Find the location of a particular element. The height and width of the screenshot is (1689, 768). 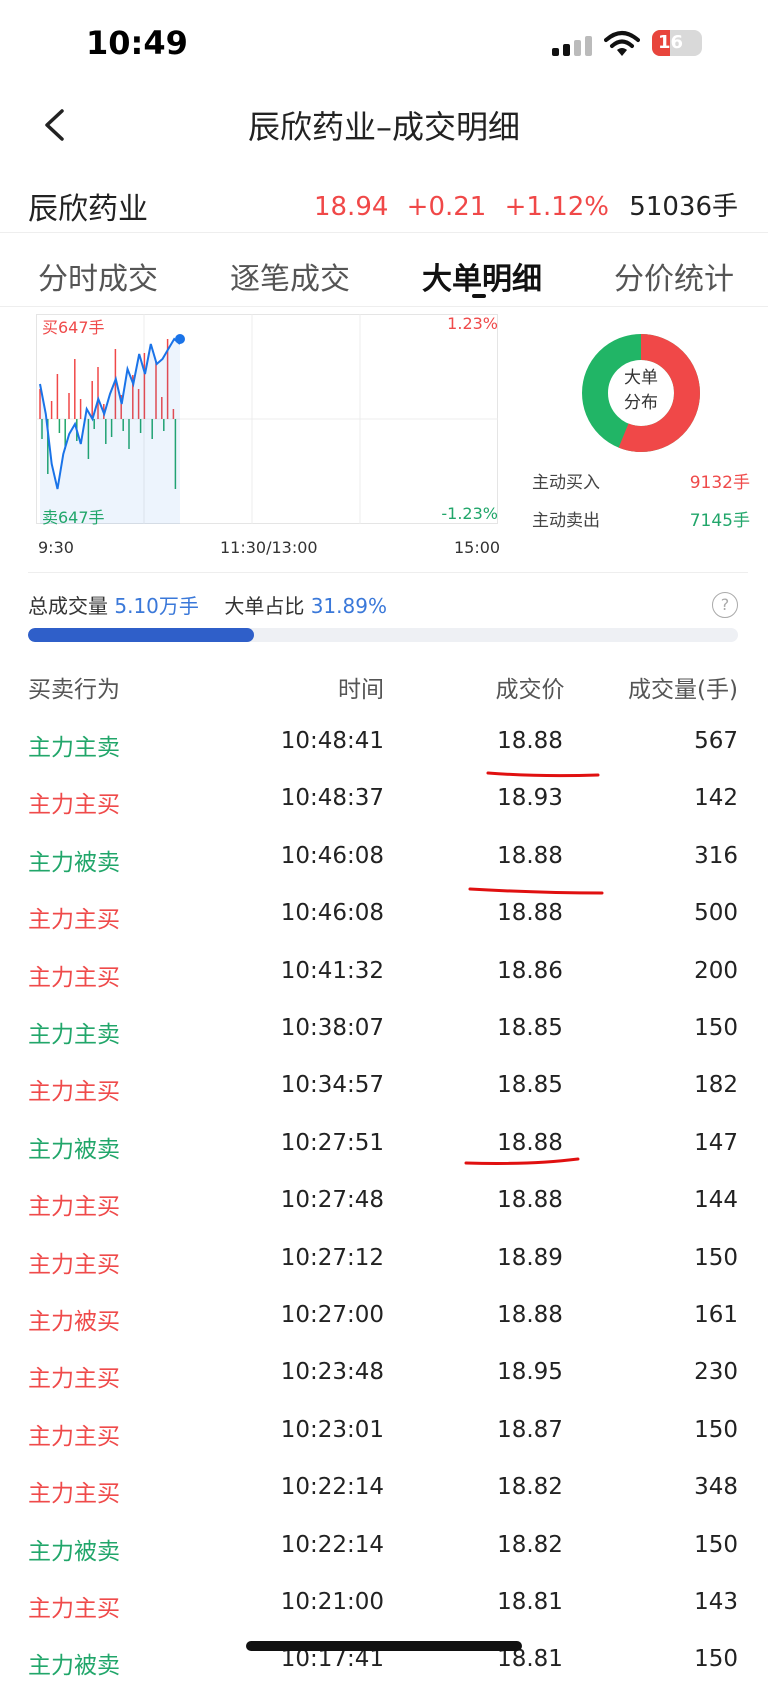

trade-time: 10:23:48 is located at coordinates (332, 1372).